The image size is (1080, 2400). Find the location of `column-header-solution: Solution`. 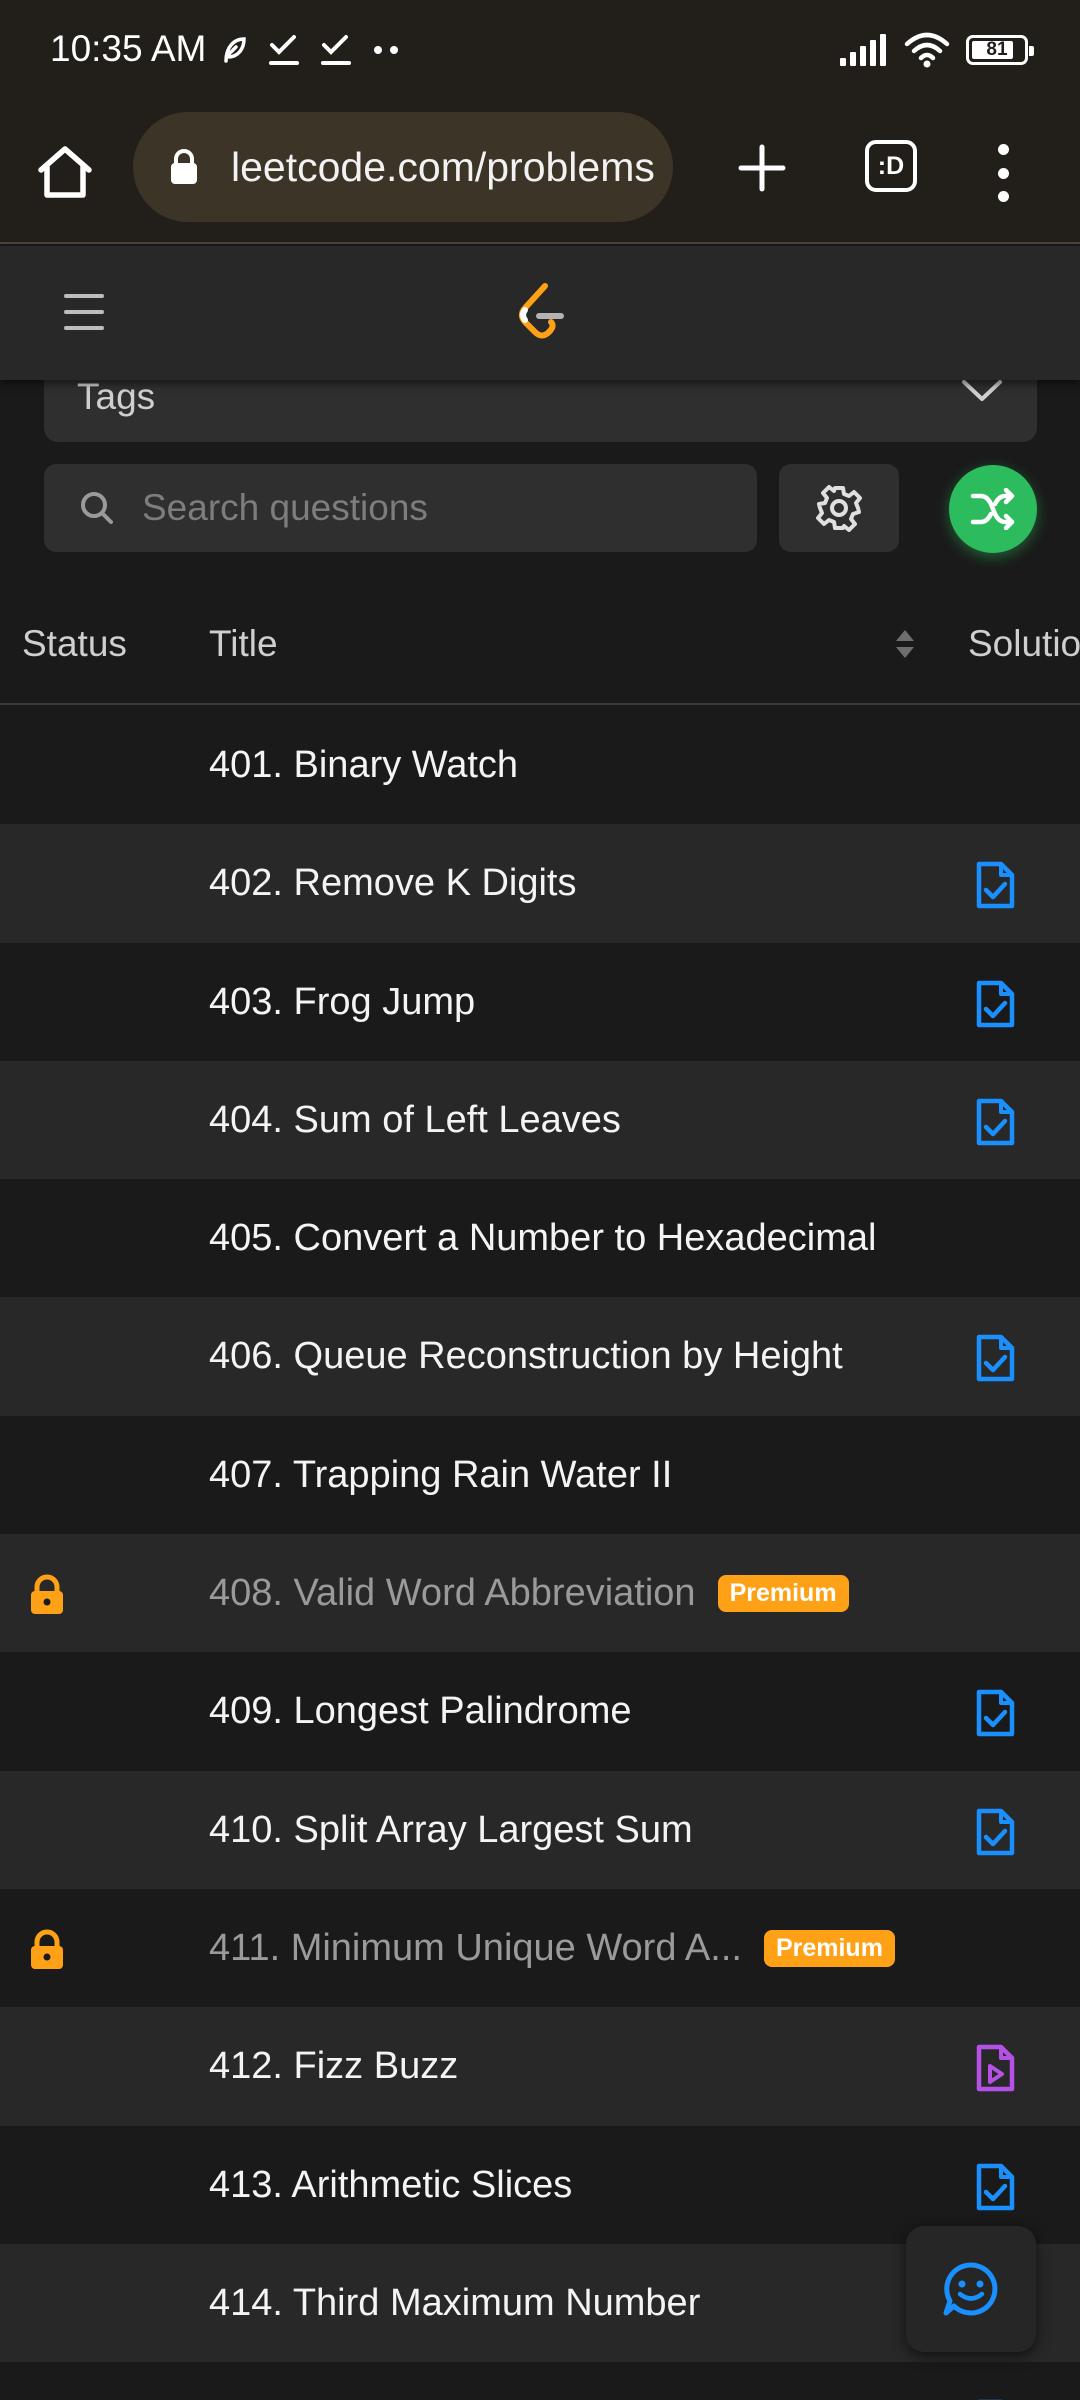

column-header-solution: Solution is located at coordinates (1024, 644).